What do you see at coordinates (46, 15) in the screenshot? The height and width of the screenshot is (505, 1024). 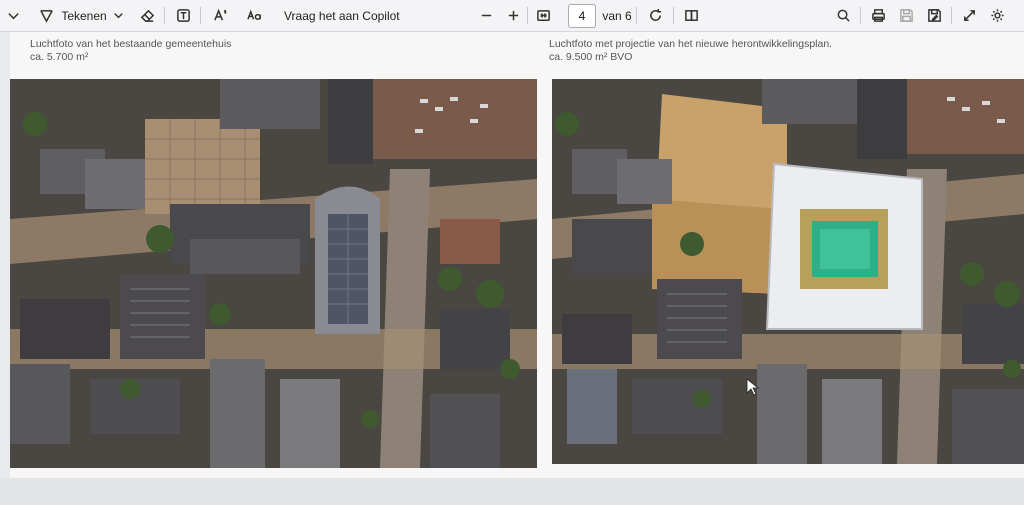 I see `draw-icon` at bounding box center [46, 15].